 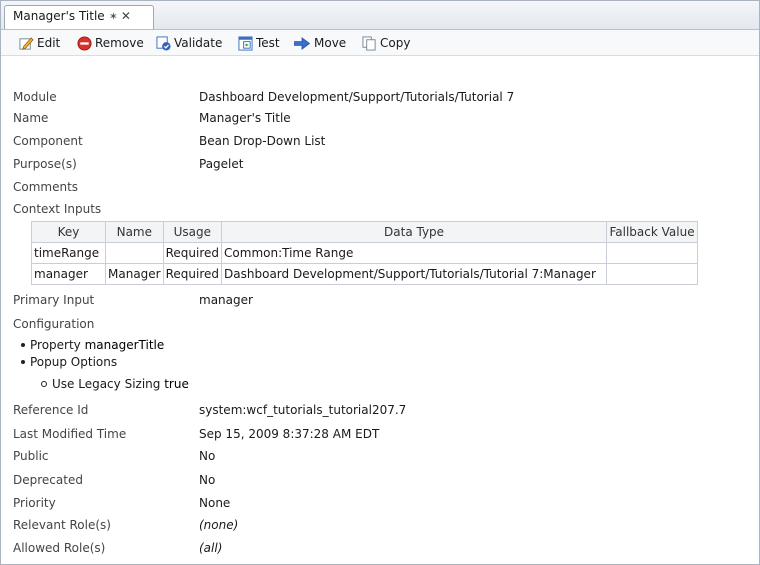 I want to click on circle-bullet-icon, so click(x=44, y=383).